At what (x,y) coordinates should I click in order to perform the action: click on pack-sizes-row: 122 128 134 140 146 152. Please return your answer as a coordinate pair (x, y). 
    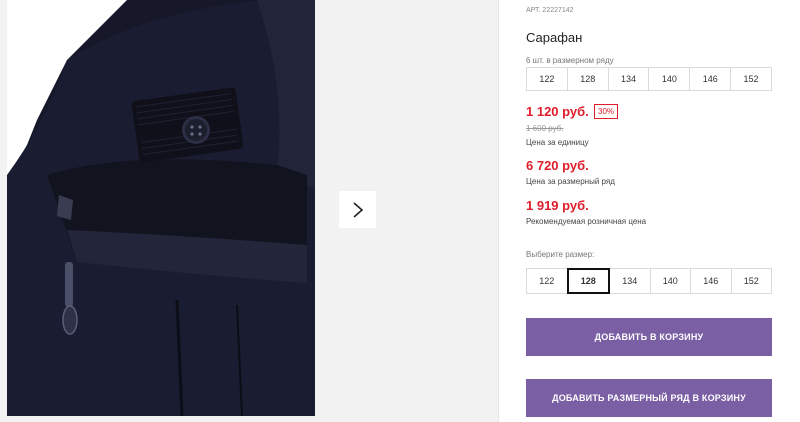
    Looking at the image, I should click on (649, 79).